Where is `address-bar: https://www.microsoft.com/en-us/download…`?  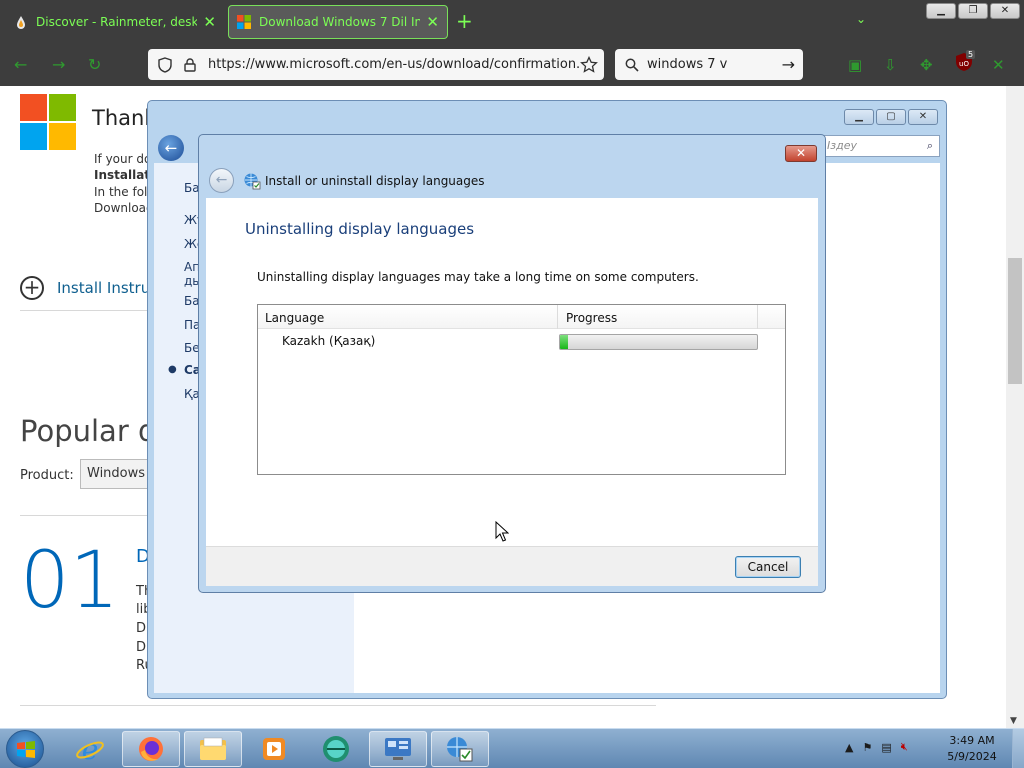
address-bar: https://www.microsoft.com/en-us/download… is located at coordinates (376, 64).